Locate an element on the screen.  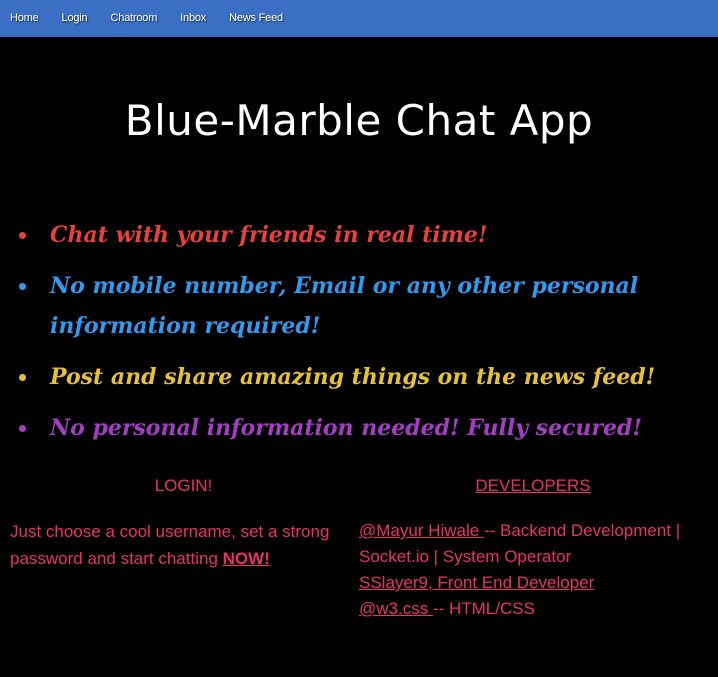
developer-link-w3css: @w3.css is located at coordinates (396, 608).